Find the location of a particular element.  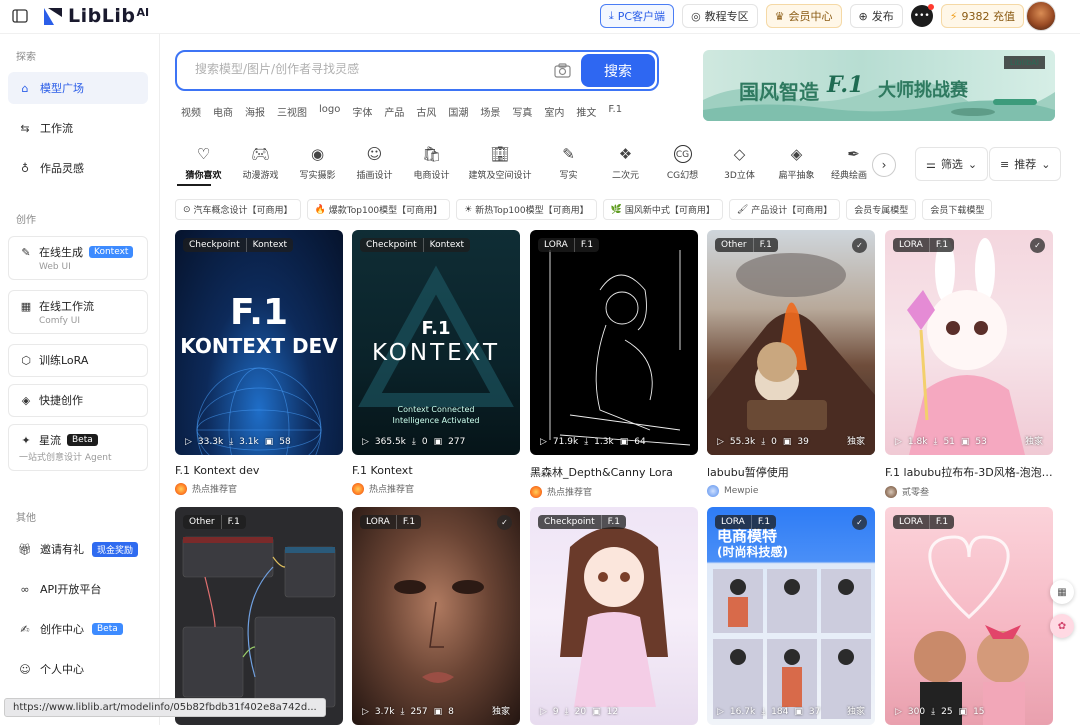

model-thumbnail: OtherF.1▷0⤓6.6k▣0 is located at coordinates (259, 616).